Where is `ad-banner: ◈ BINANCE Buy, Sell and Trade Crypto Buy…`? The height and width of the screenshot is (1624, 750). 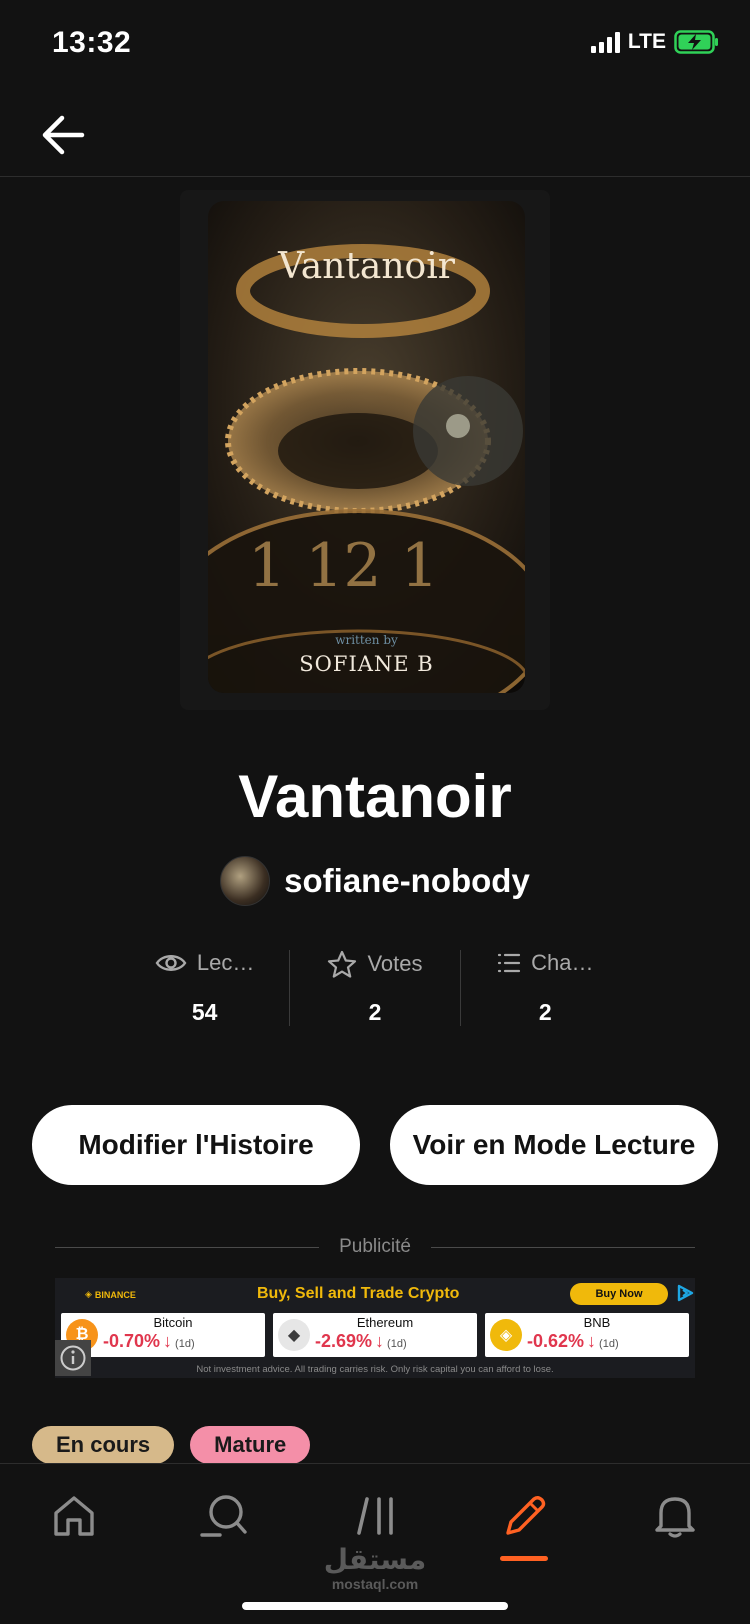 ad-banner: ◈ BINANCE Buy, Sell and Trade Crypto Buy… is located at coordinates (375, 1328).